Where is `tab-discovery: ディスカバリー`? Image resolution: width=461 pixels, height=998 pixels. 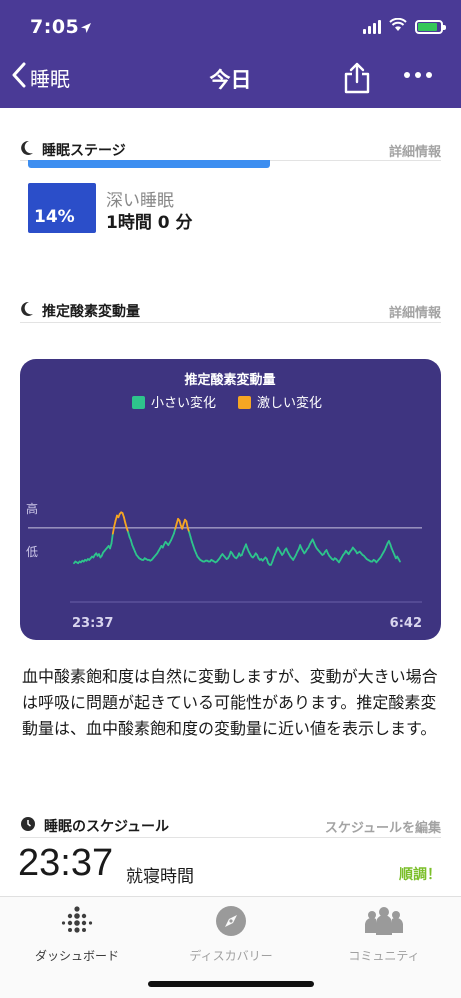 tab-discovery: ディスカバリー is located at coordinates (231, 934).